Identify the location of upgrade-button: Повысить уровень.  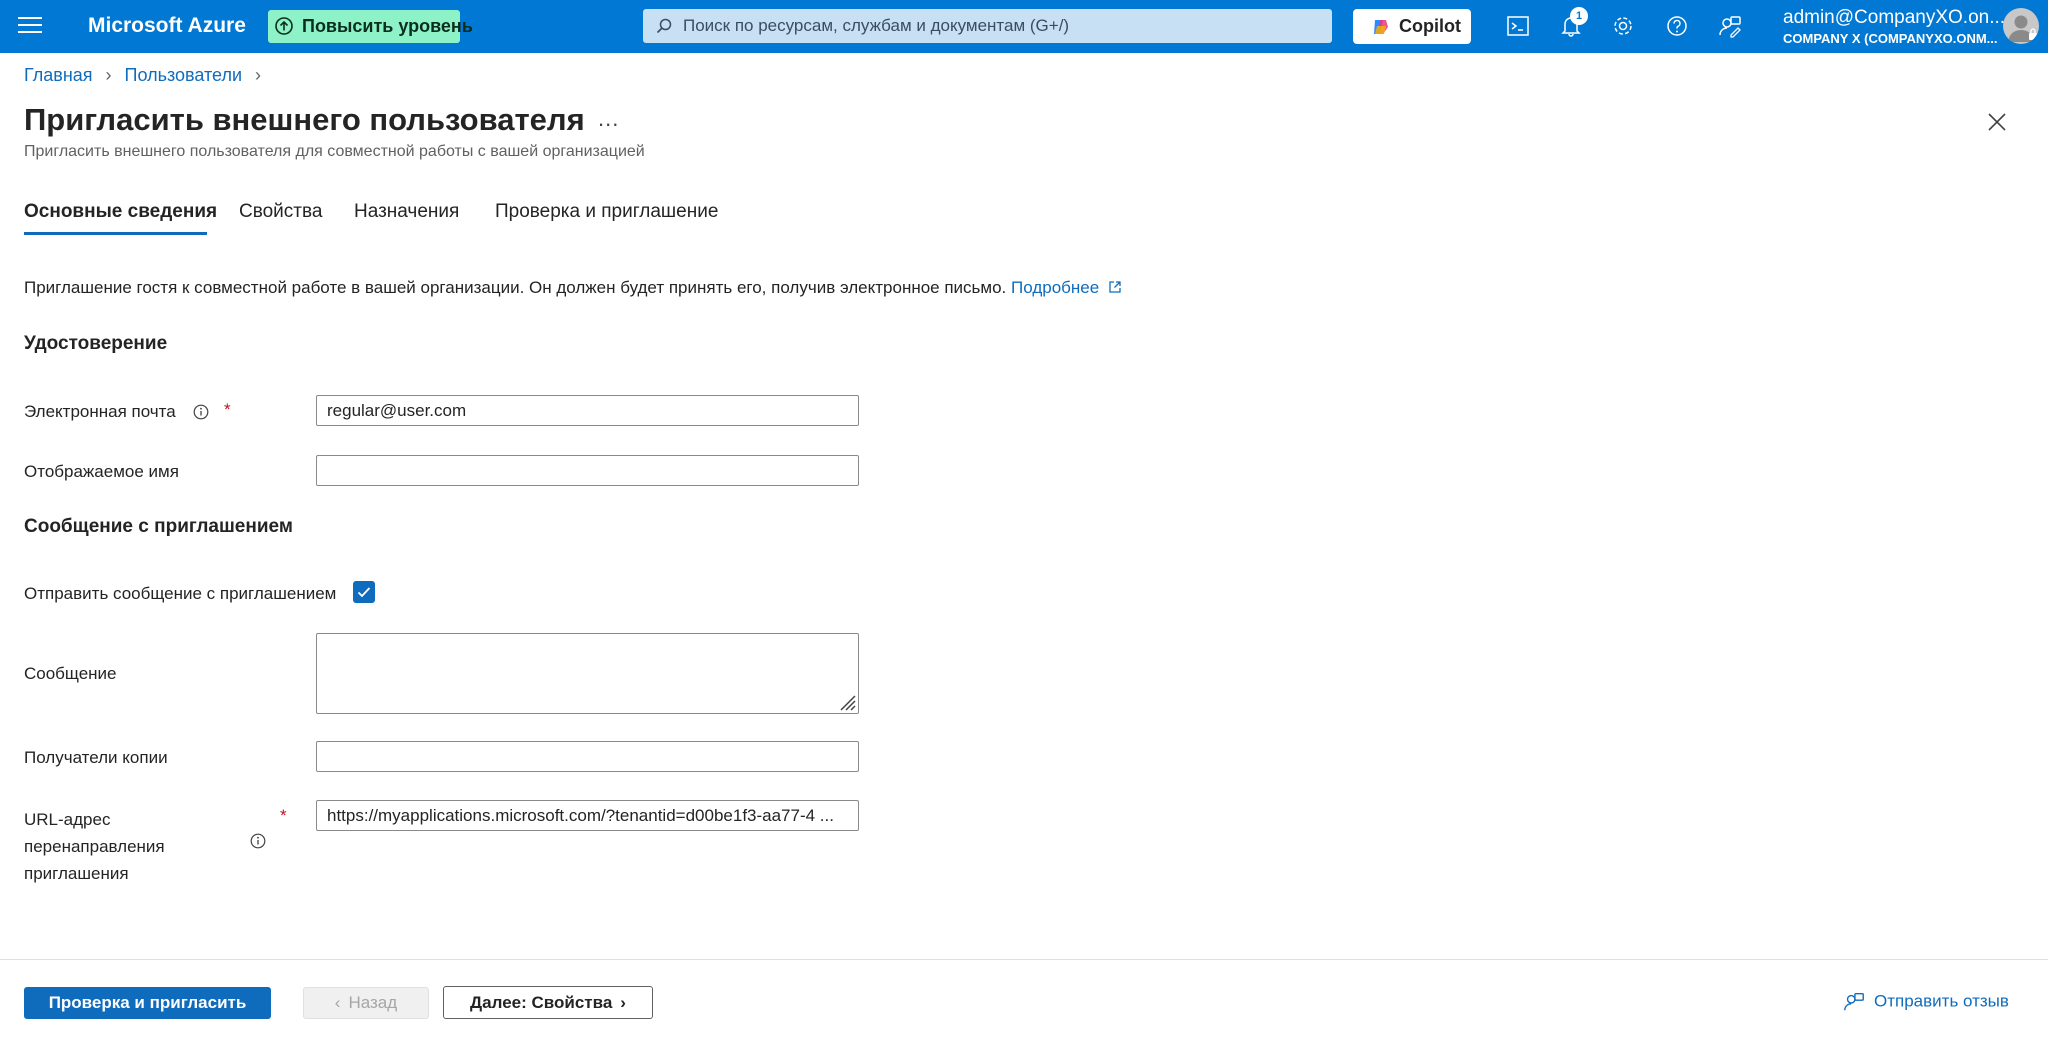
(370, 26).